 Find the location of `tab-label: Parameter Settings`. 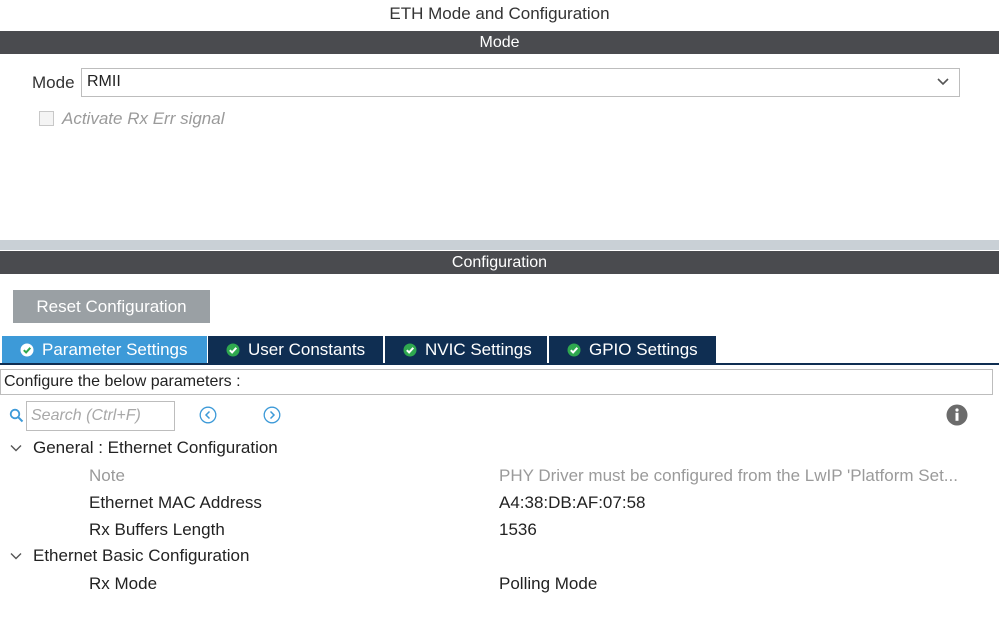

tab-label: Parameter Settings is located at coordinates (115, 349).